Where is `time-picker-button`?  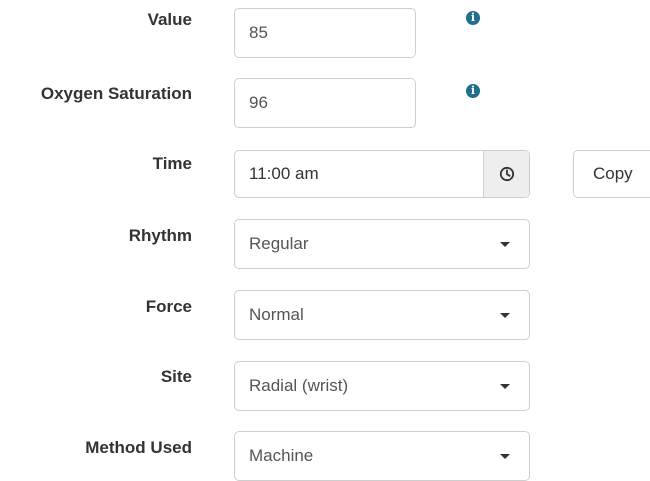 time-picker-button is located at coordinates (506, 174).